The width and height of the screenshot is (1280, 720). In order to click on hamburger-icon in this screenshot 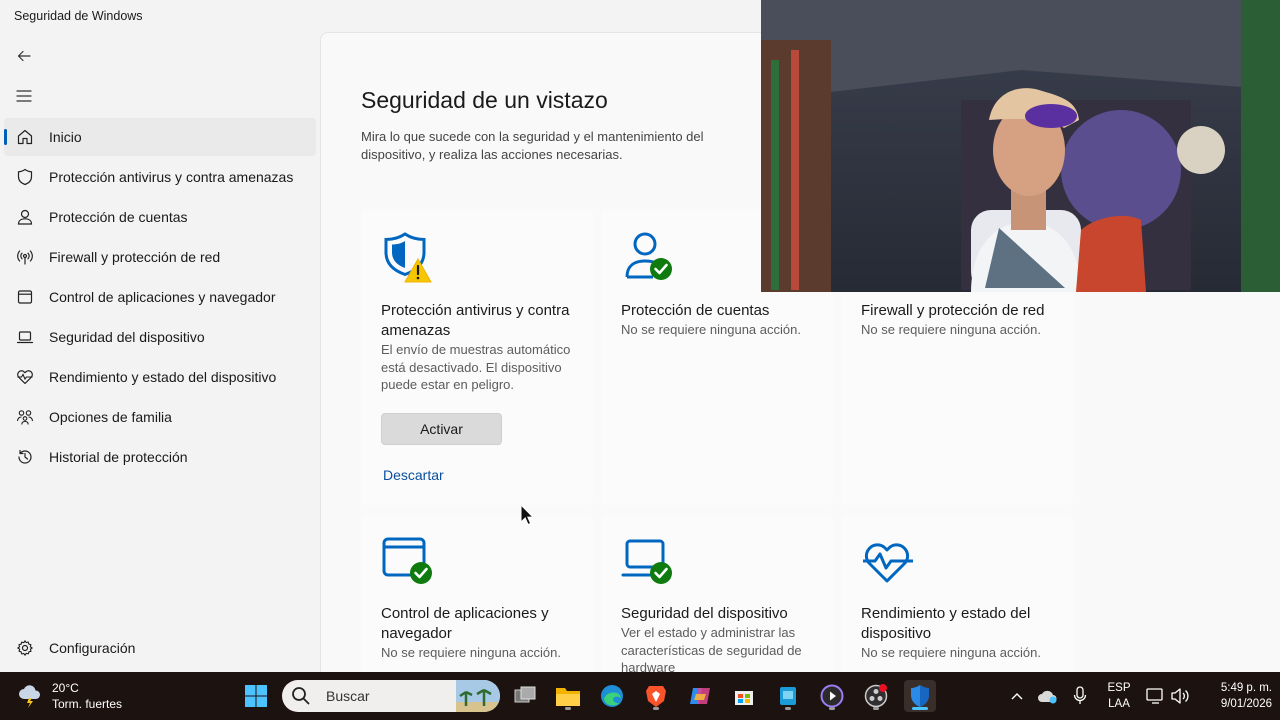, I will do `click(24, 96)`.